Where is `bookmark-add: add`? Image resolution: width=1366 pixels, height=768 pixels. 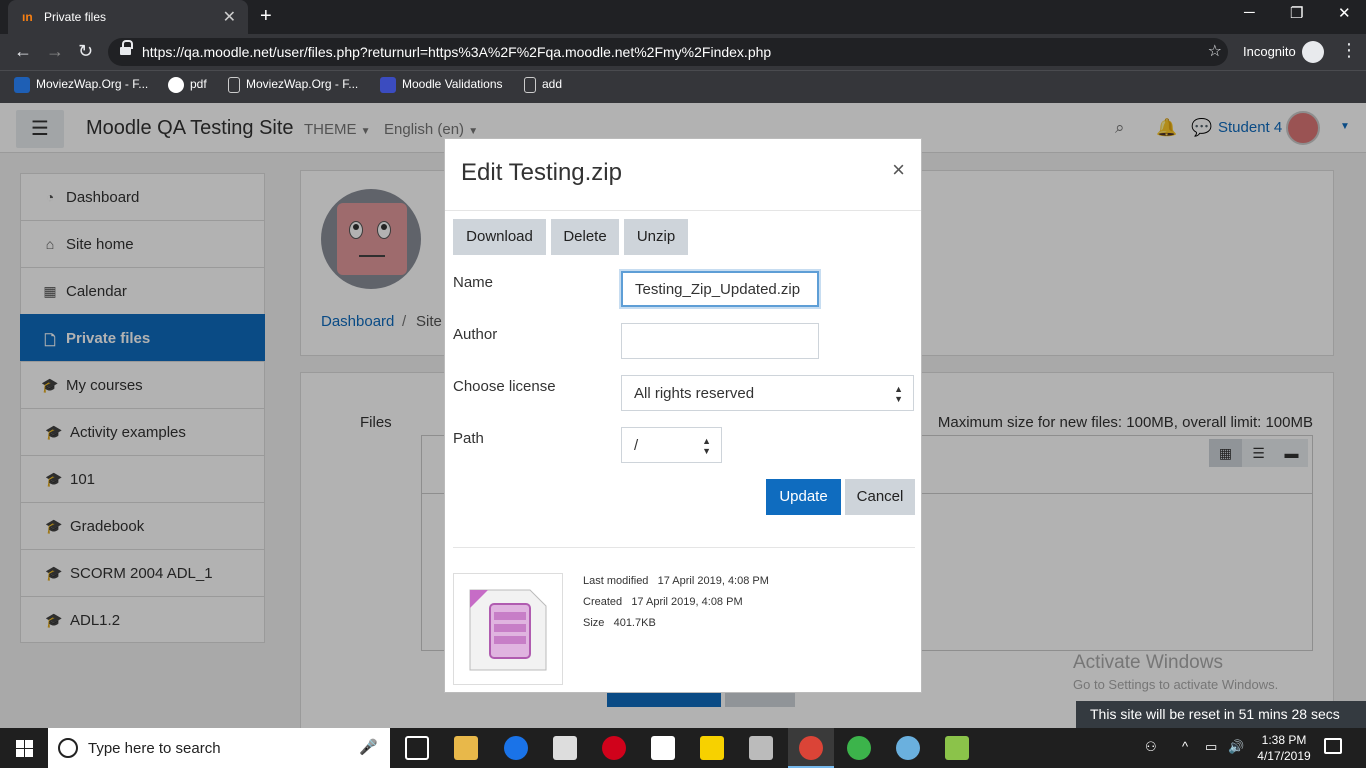
bookmark-add: add is located at coordinates (543, 85).